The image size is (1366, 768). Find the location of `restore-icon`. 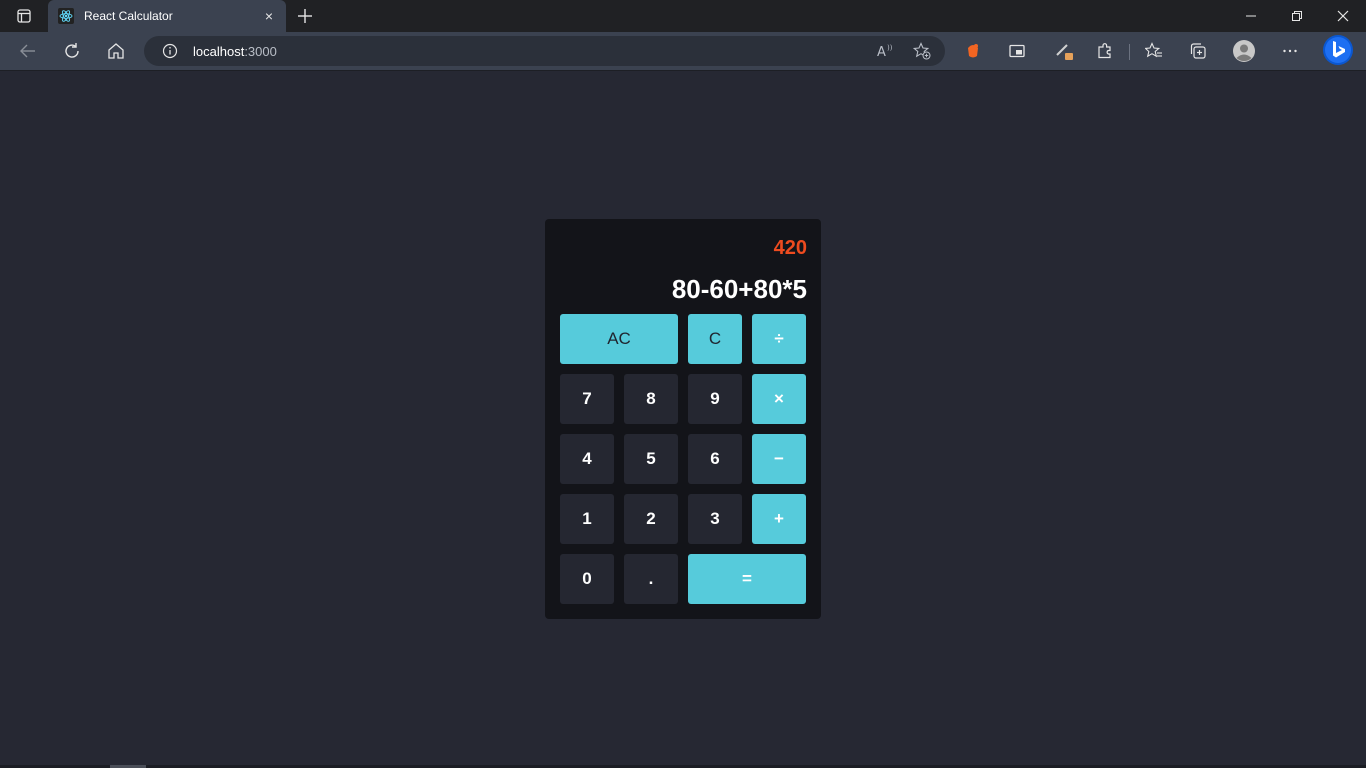

restore-icon is located at coordinates (1297, 16).